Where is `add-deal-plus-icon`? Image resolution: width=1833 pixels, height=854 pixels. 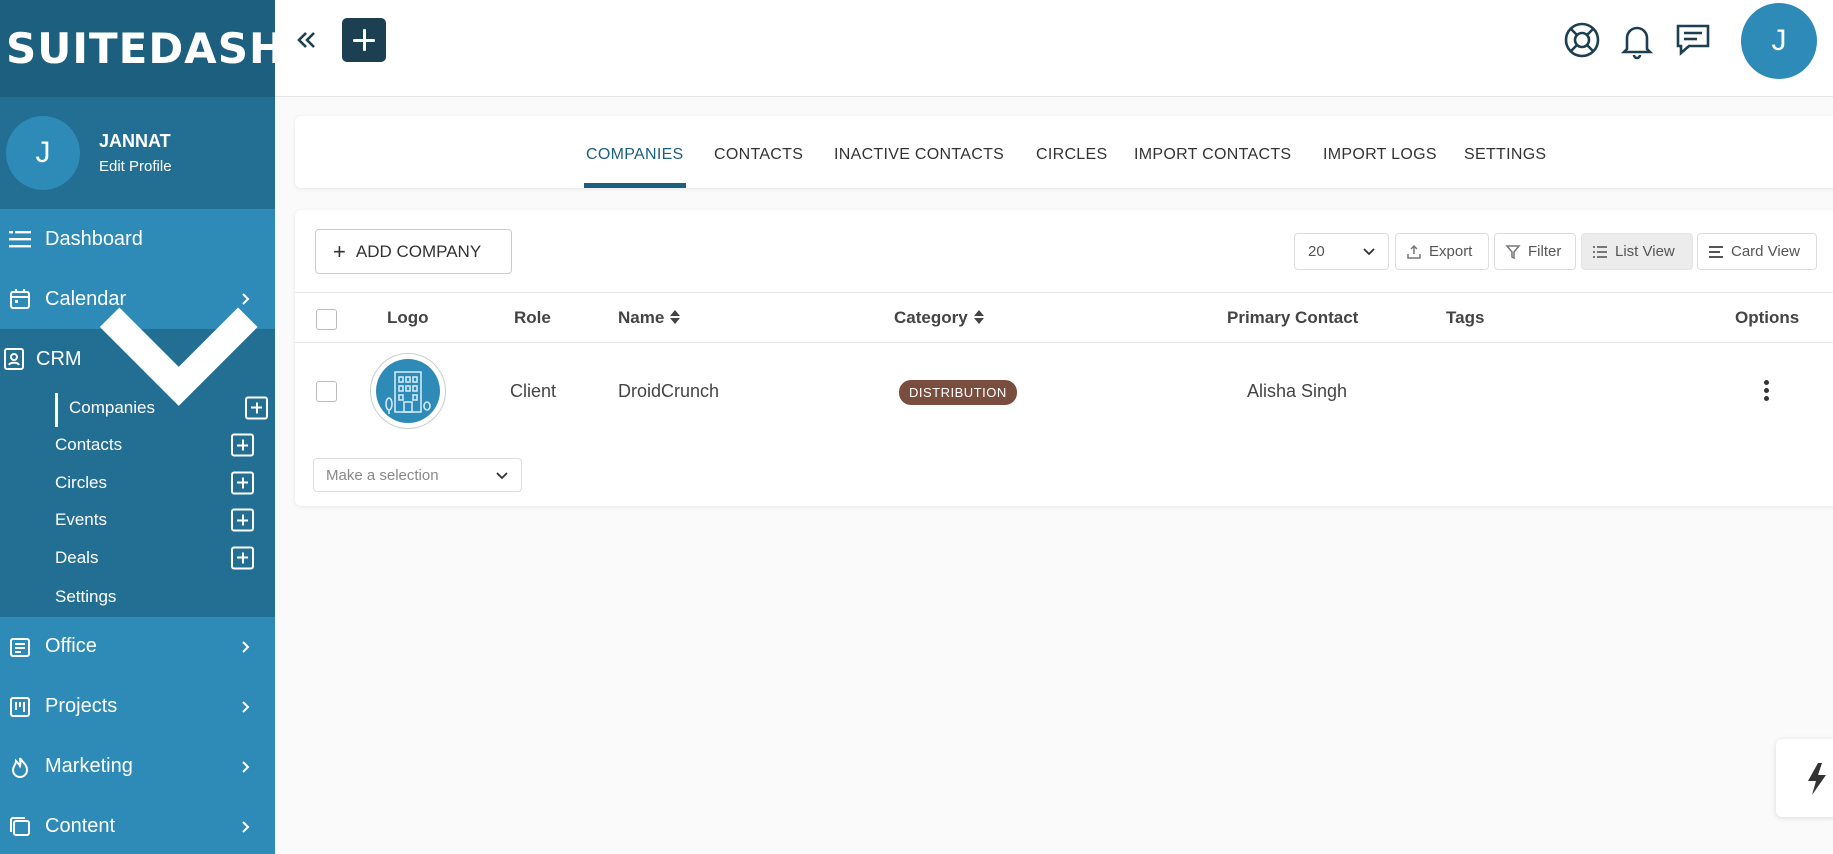
add-deal-plus-icon is located at coordinates (242, 558).